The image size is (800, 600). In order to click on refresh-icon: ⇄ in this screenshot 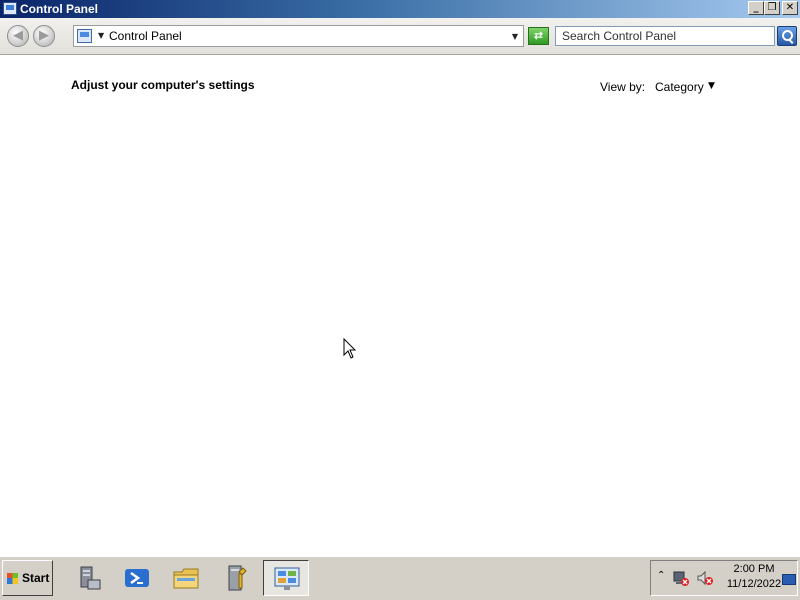, I will do `click(538, 35)`.